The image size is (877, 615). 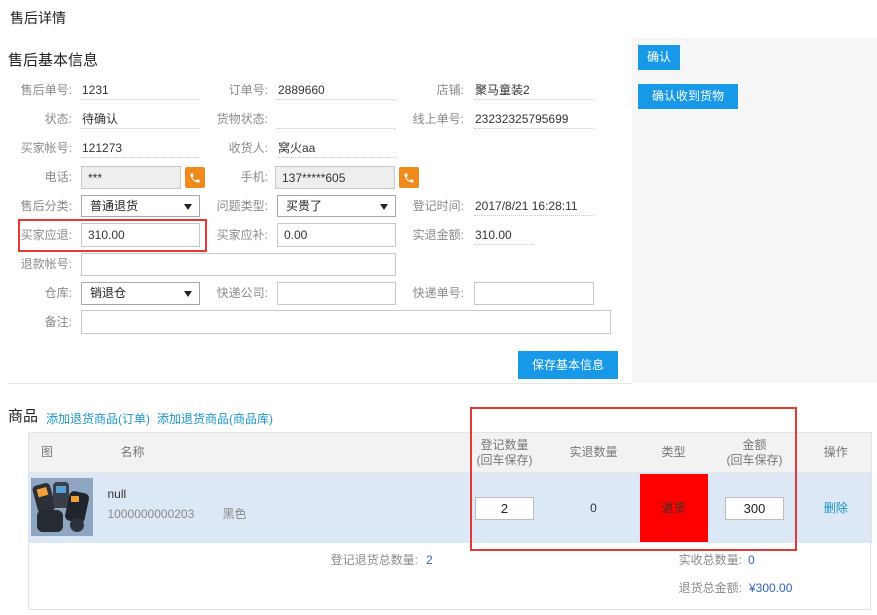 What do you see at coordinates (336, 119) in the screenshot?
I see `goods-status-value` at bounding box center [336, 119].